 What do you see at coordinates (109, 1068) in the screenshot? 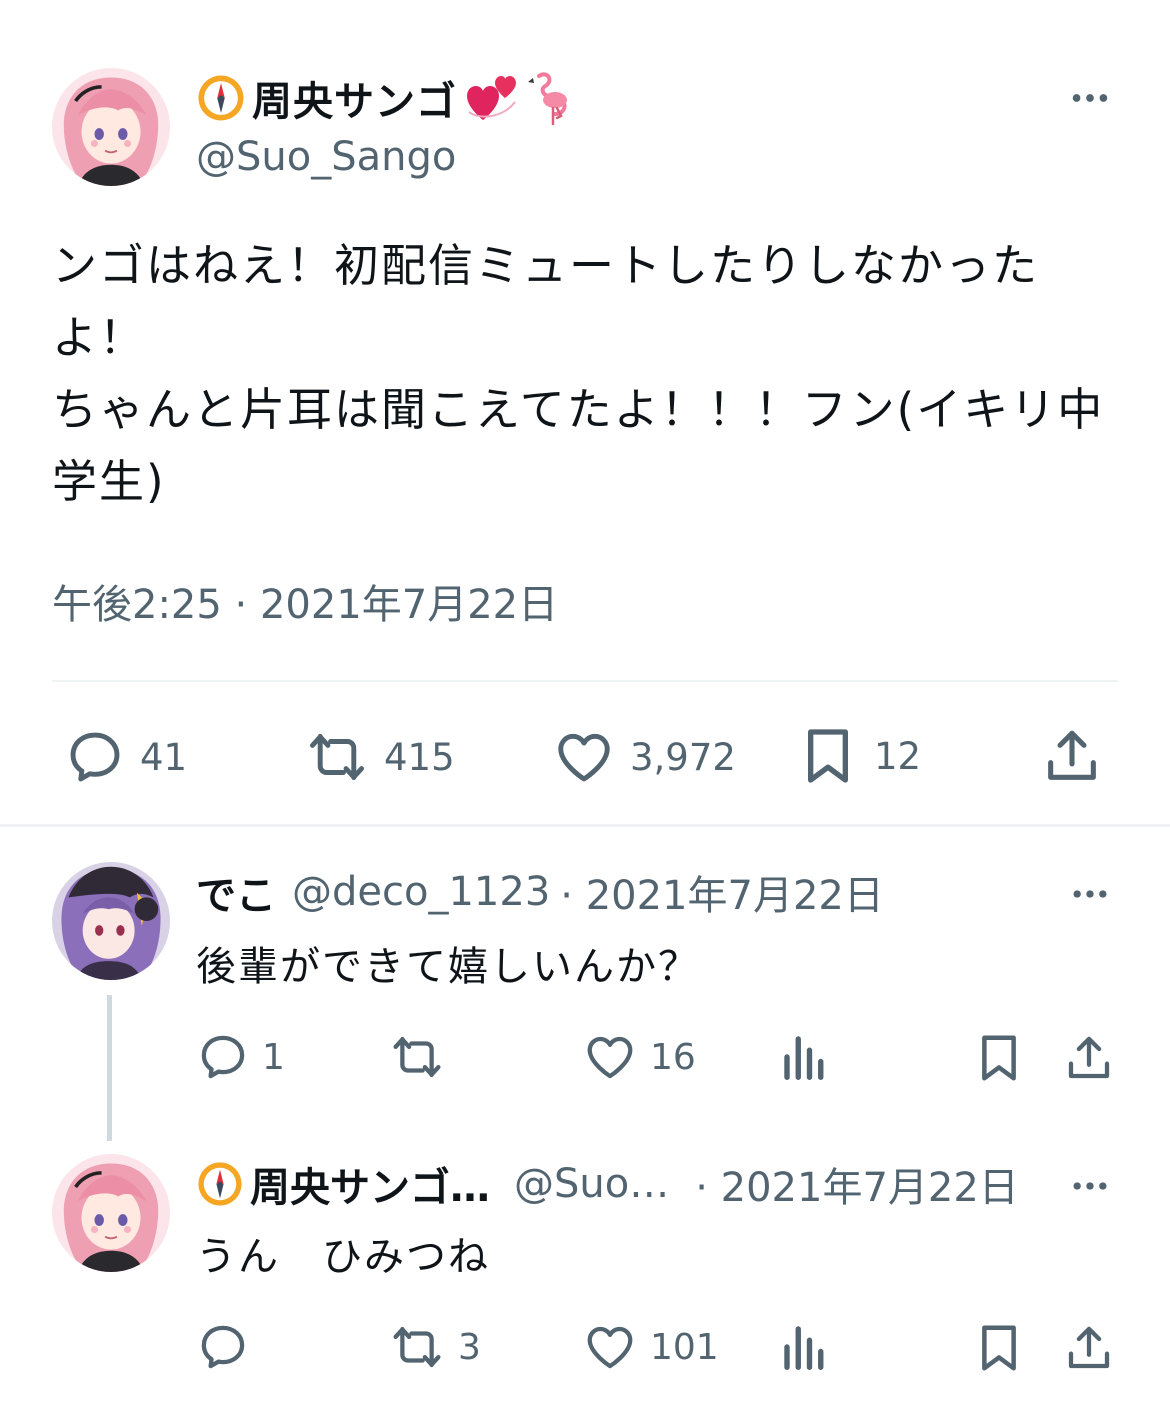
I see `thread-line` at bounding box center [109, 1068].